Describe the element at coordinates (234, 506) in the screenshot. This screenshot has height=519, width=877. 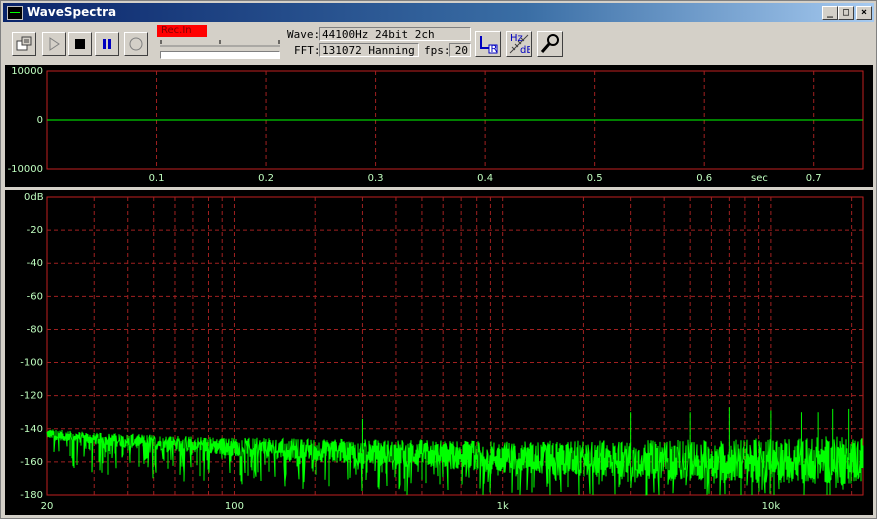
I see `spectrum-x-tick: 100` at that location.